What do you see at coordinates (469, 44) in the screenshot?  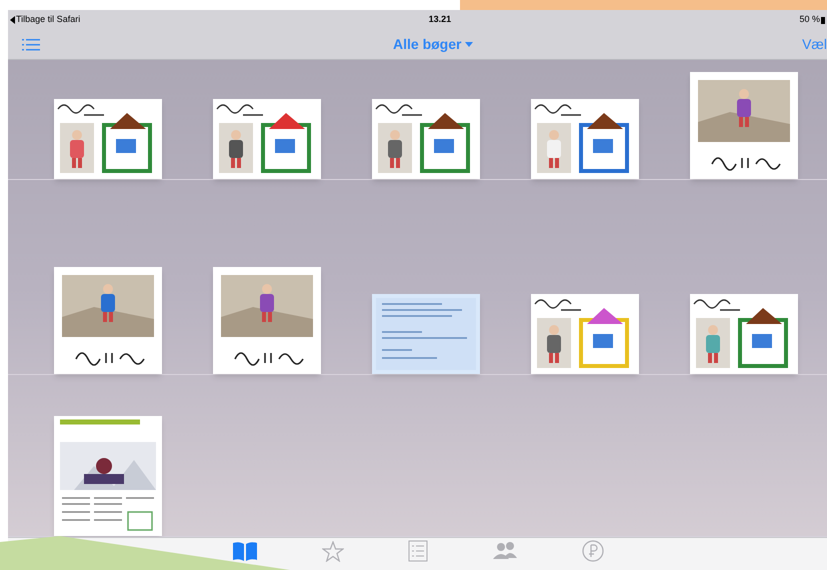 I see `caret-icon` at bounding box center [469, 44].